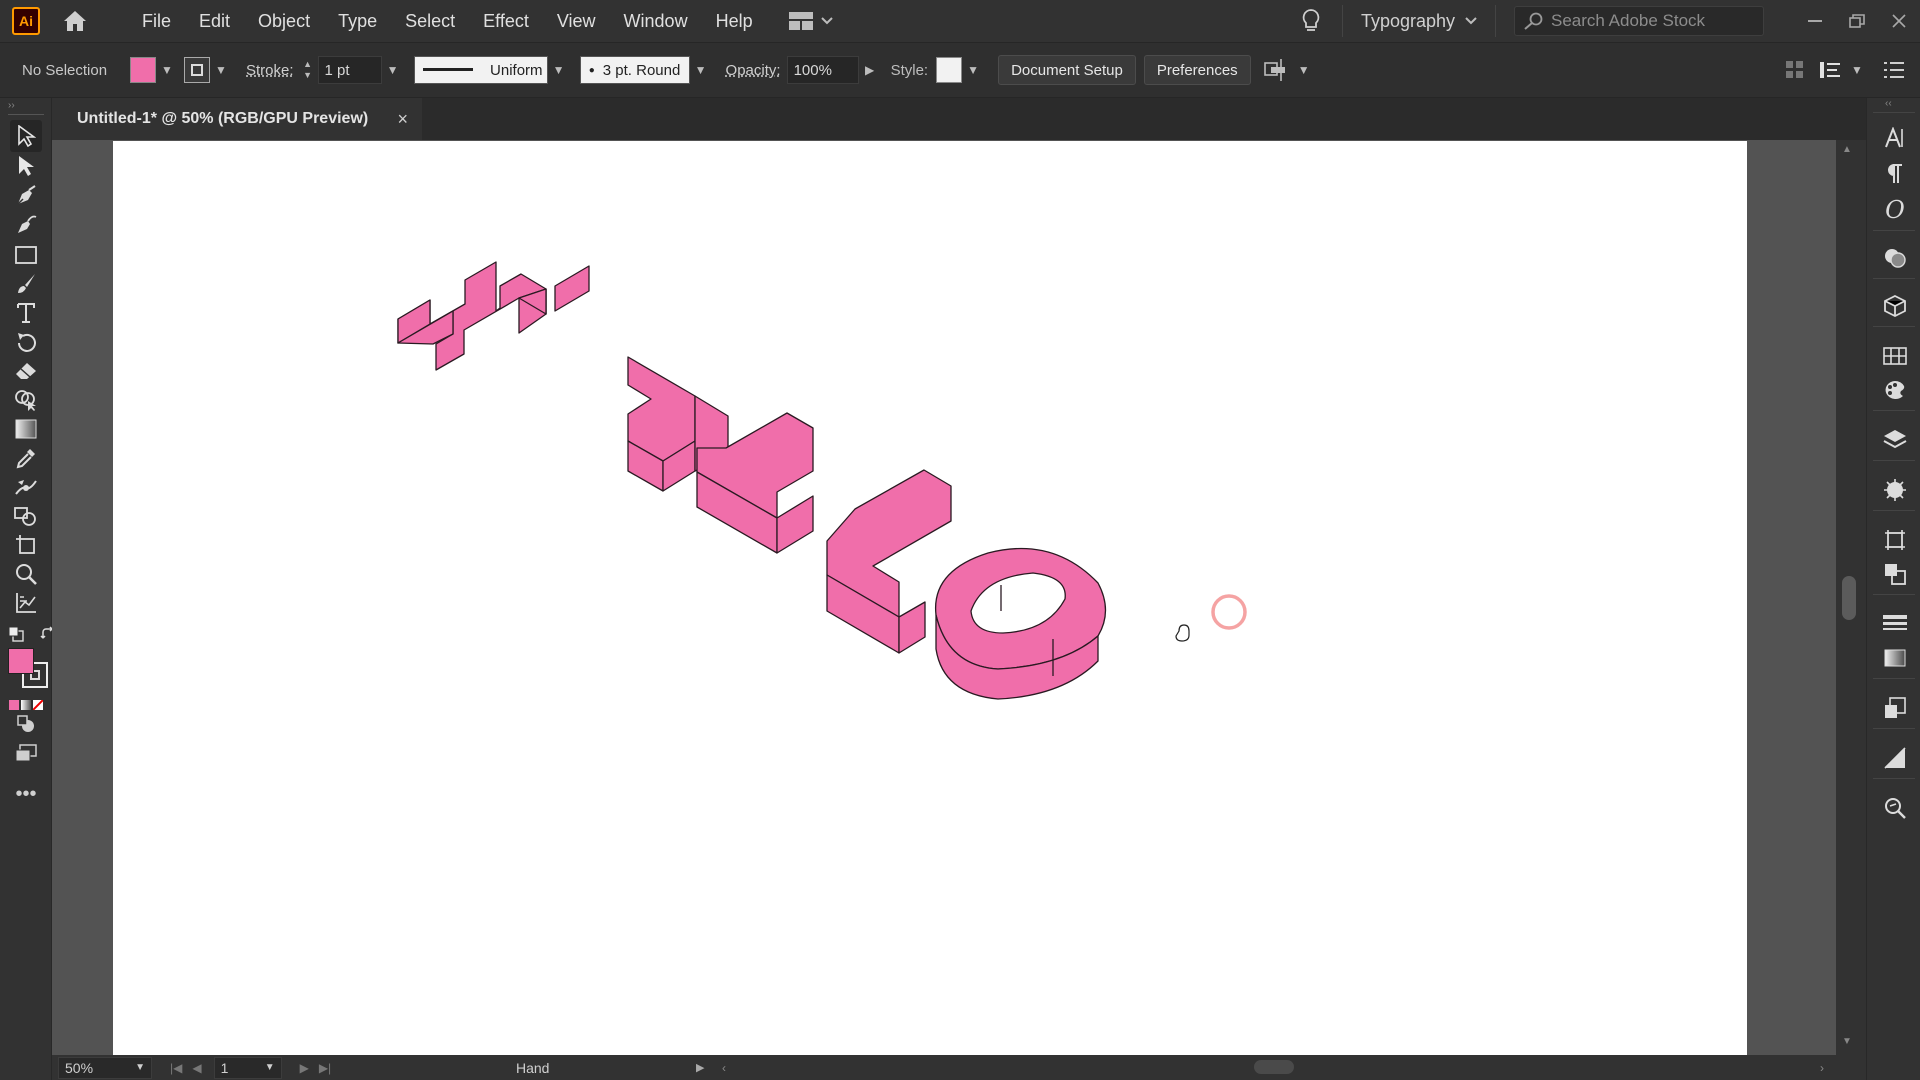 The width and height of the screenshot is (1920, 1080). What do you see at coordinates (1895, 808) in the screenshot?
I see `links-panel-icon` at bounding box center [1895, 808].